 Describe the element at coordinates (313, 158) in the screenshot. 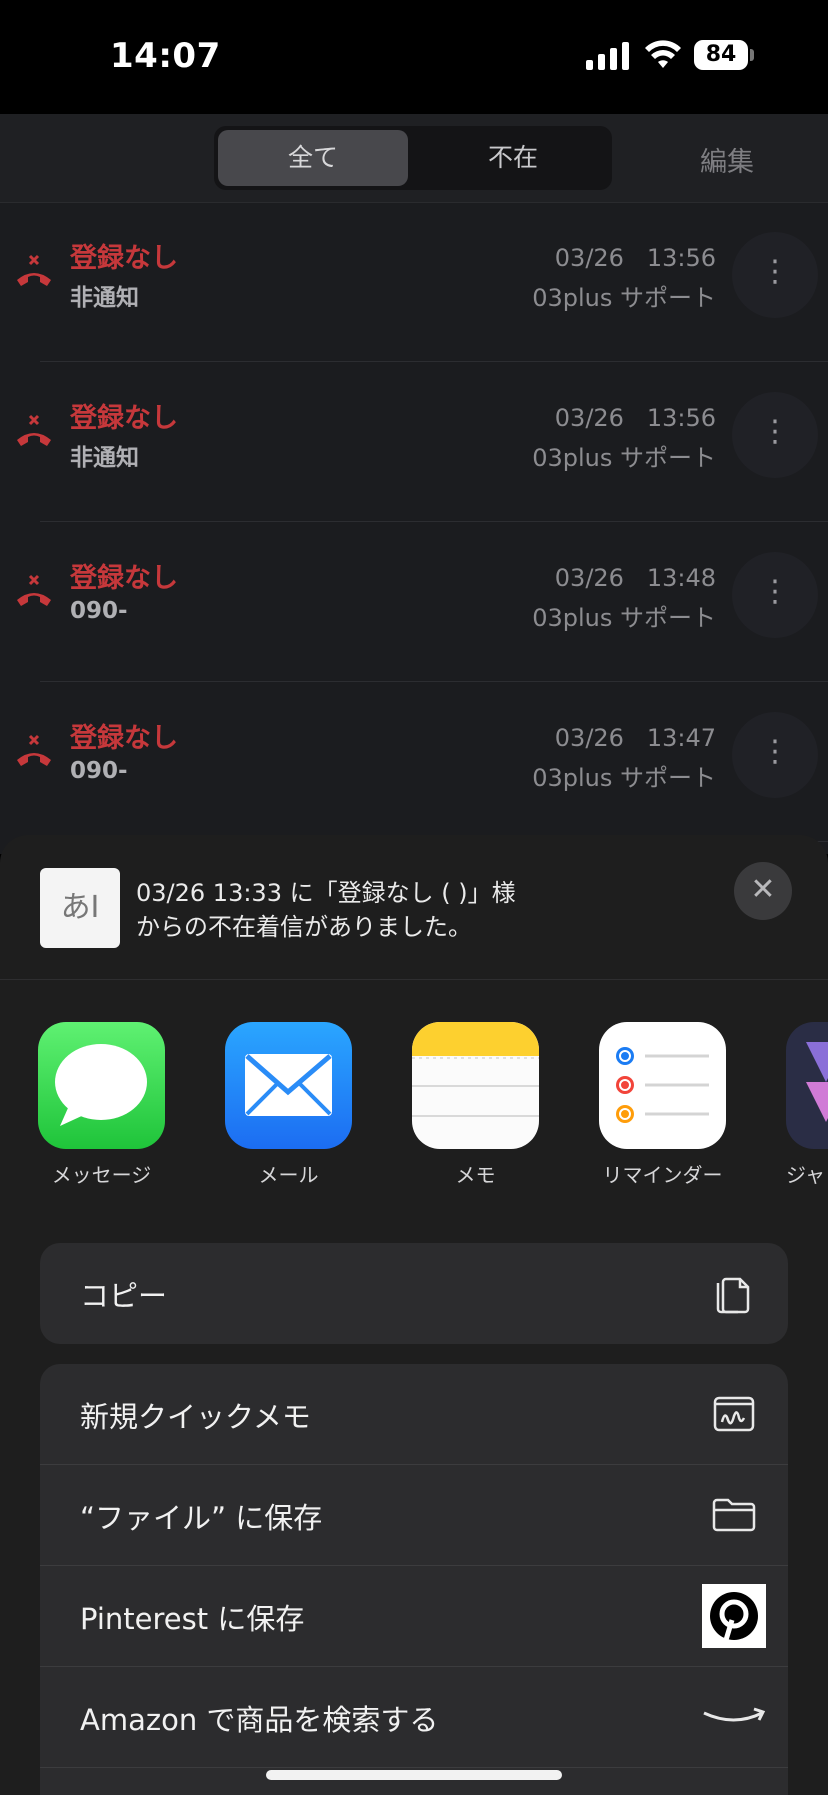

I see `tab-all: 全て` at that location.